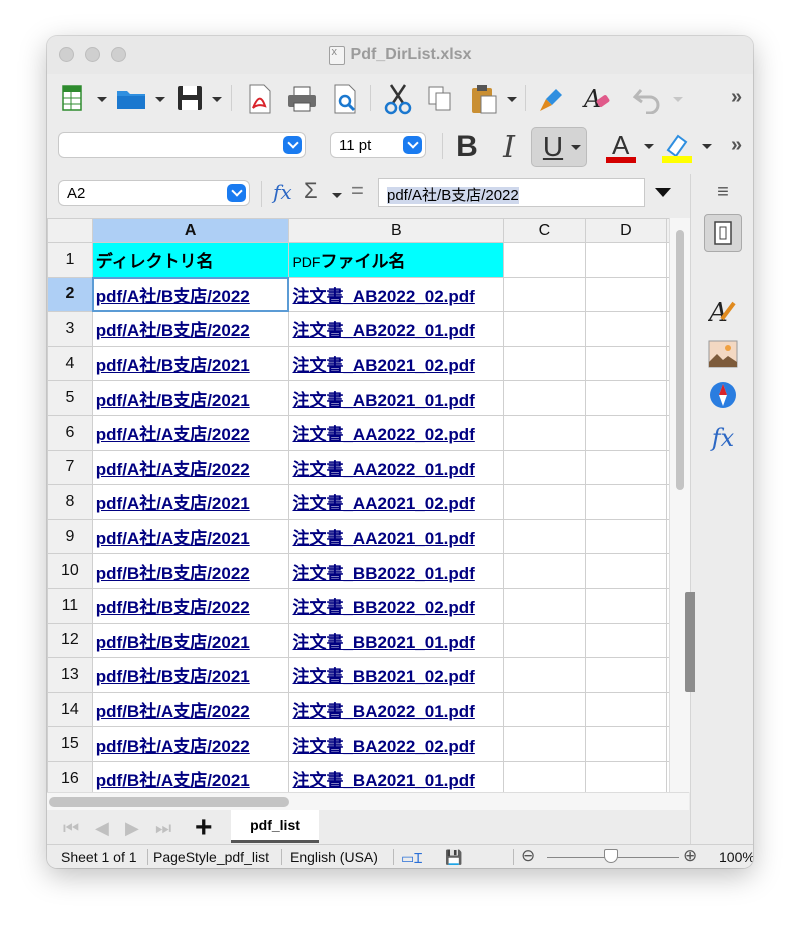 The image size is (800, 926). Describe the element at coordinates (190, 294) in the screenshot. I see `cell-directory-link: pdf/A社/B支店/2022` at that location.